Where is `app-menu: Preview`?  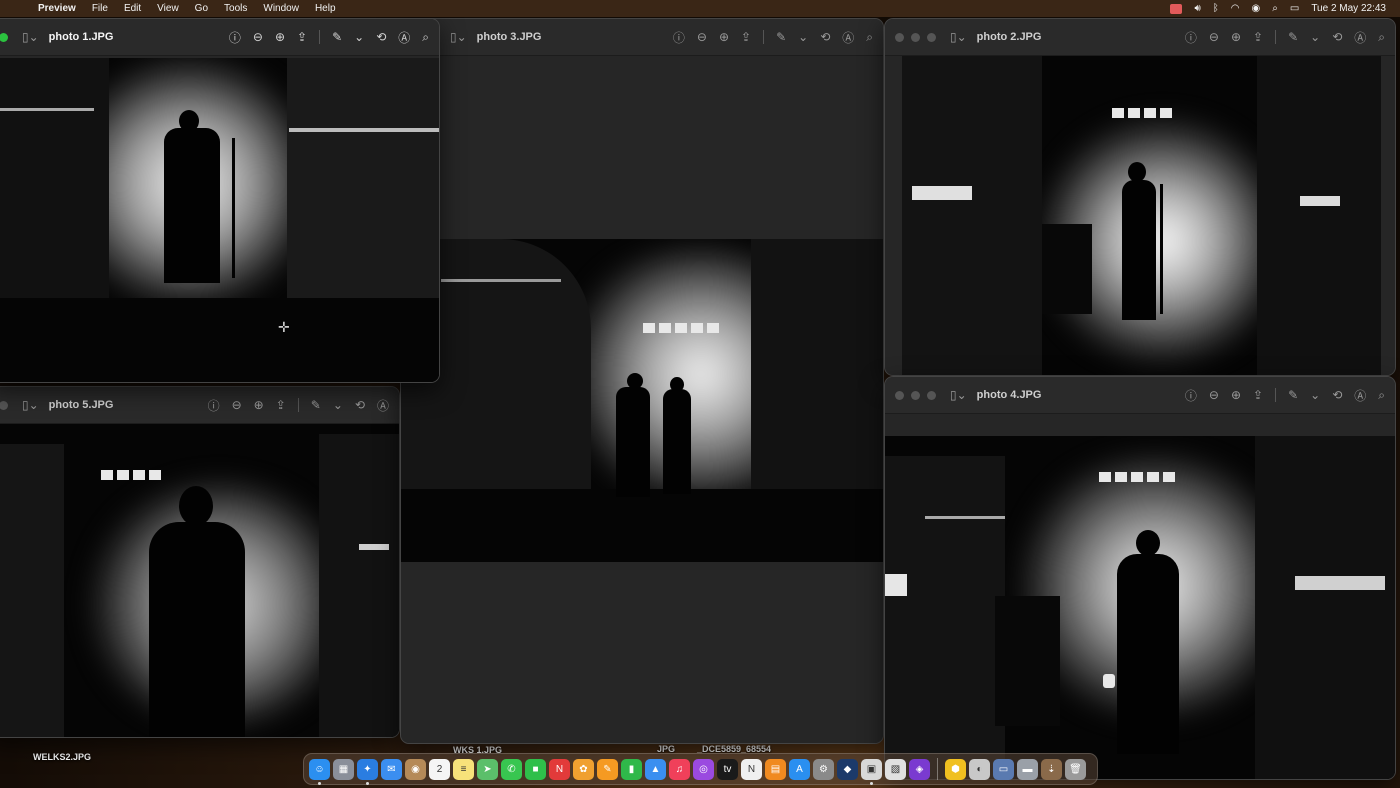
app-menu: Preview is located at coordinates (57, 8).